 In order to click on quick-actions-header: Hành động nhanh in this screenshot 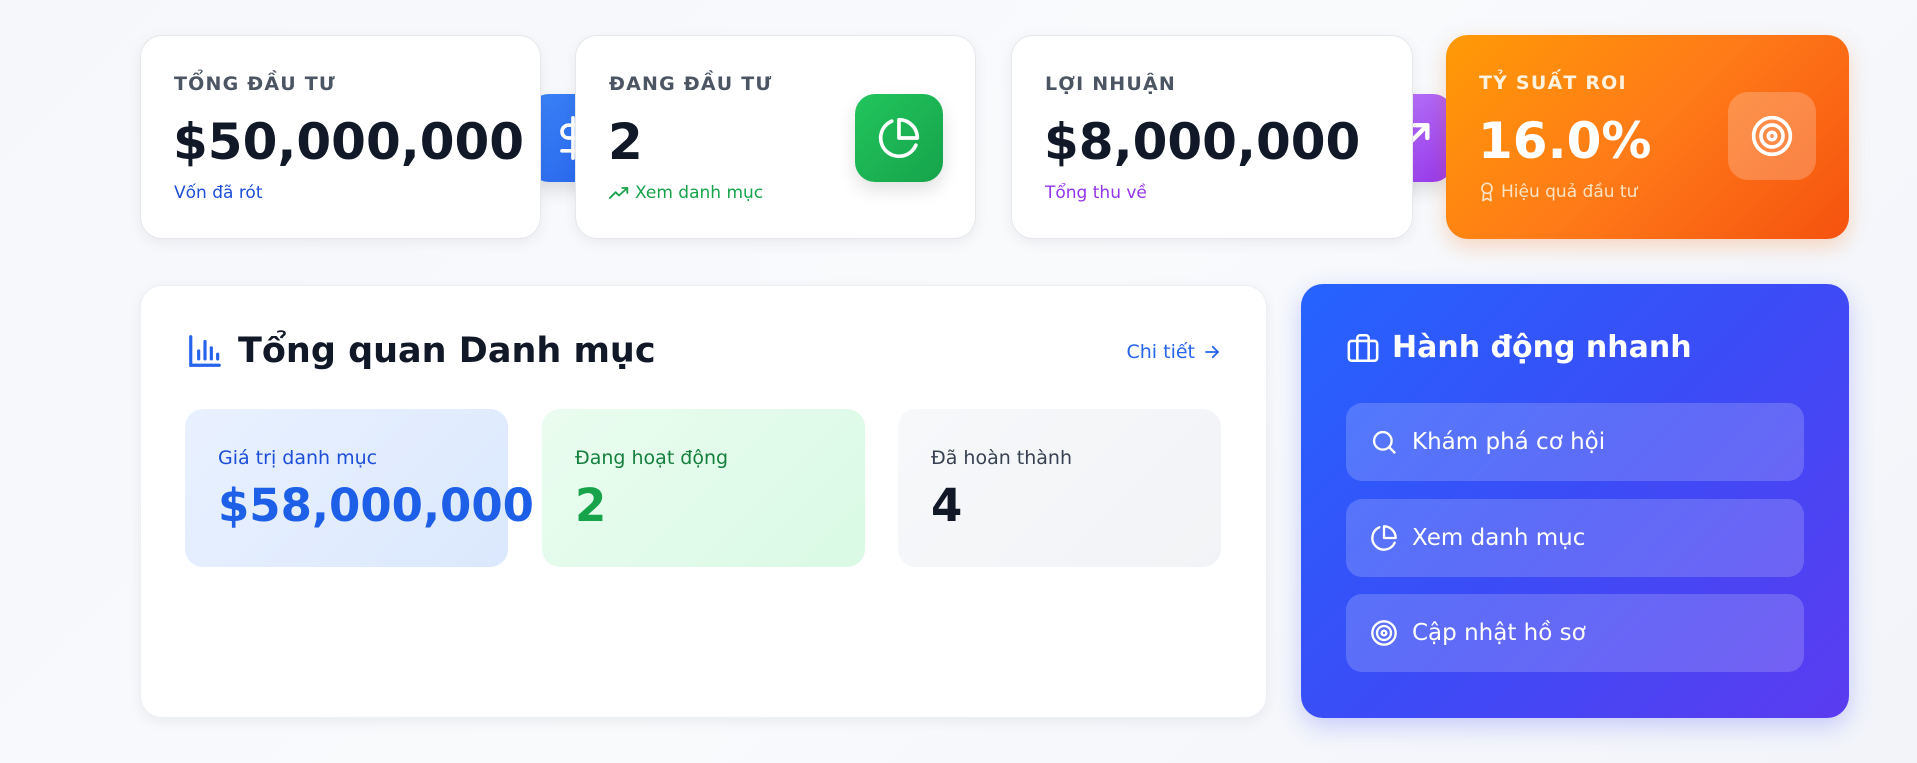, I will do `click(1519, 347)`.